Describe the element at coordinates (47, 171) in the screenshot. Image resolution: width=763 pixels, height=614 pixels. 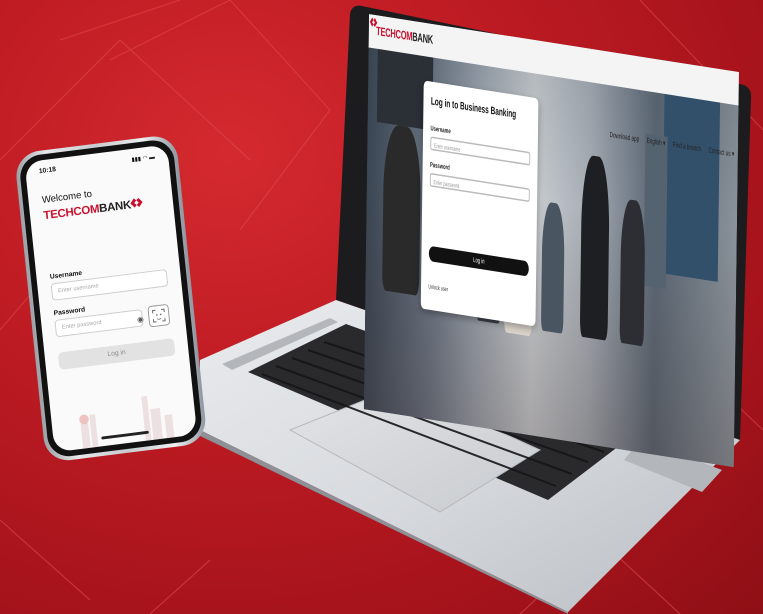
I see `status-time: 10:18` at that location.